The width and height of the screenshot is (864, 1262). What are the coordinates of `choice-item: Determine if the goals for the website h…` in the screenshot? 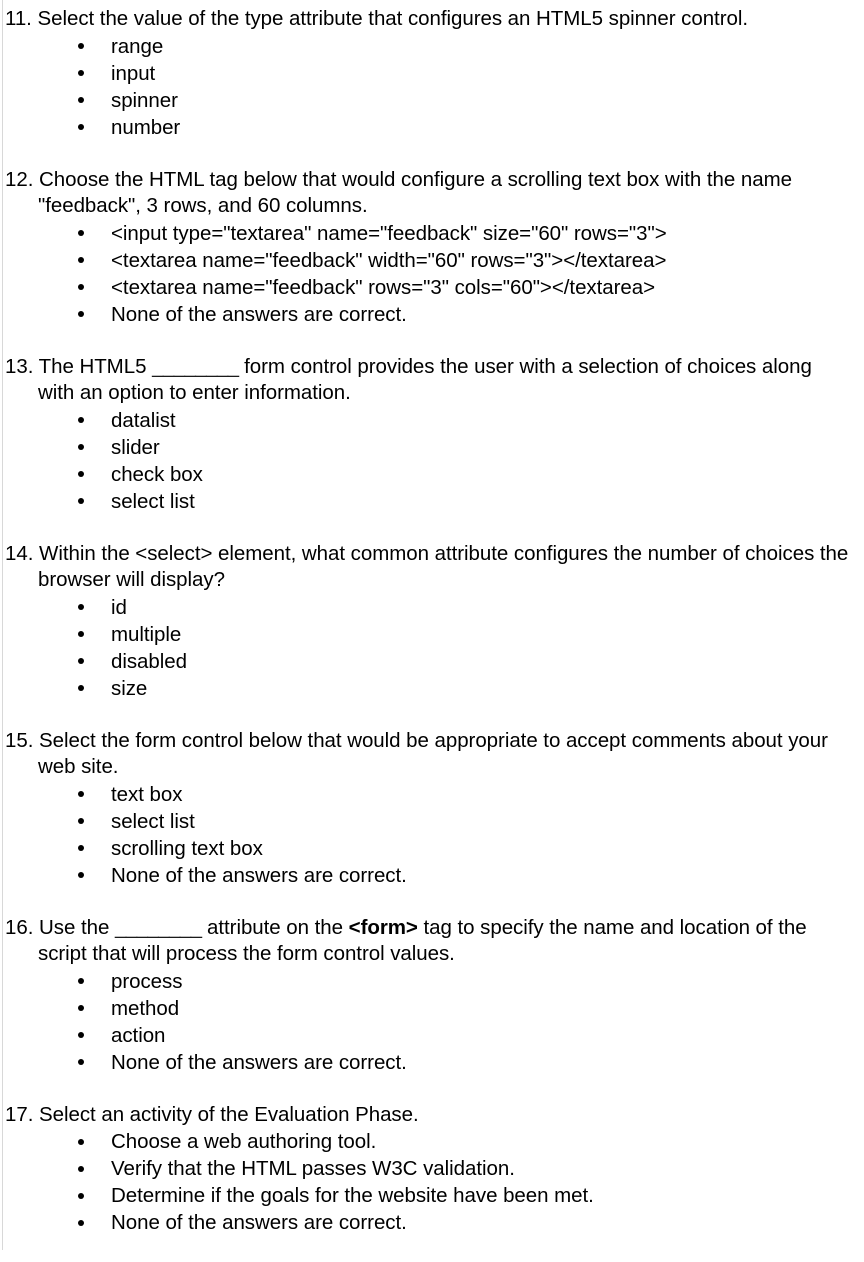 It's located at (432, 1195).